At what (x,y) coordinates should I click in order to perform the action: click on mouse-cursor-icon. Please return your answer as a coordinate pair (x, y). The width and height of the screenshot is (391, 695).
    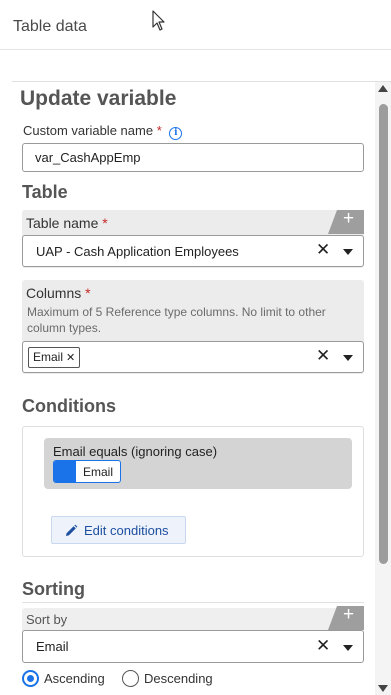
    Looking at the image, I should click on (158, 20).